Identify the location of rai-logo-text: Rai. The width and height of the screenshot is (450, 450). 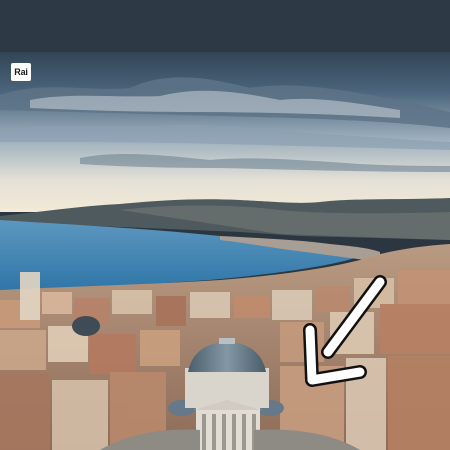
(21, 72).